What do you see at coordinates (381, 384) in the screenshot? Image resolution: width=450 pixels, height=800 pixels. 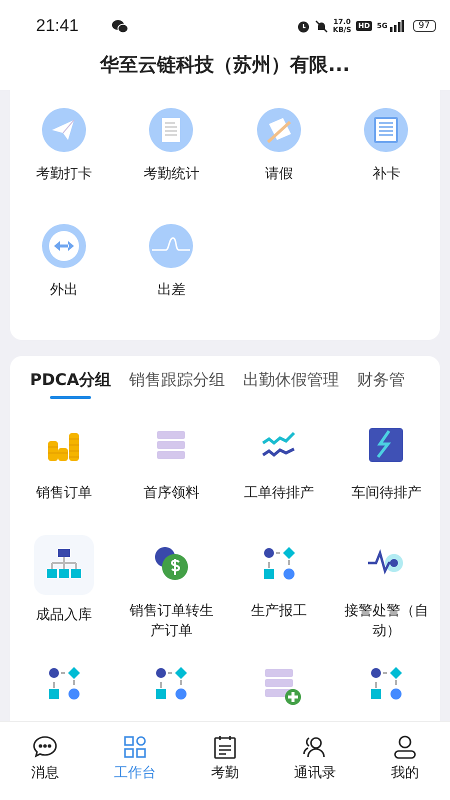 I see `group-tab: 财务管` at bounding box center [381, 384].